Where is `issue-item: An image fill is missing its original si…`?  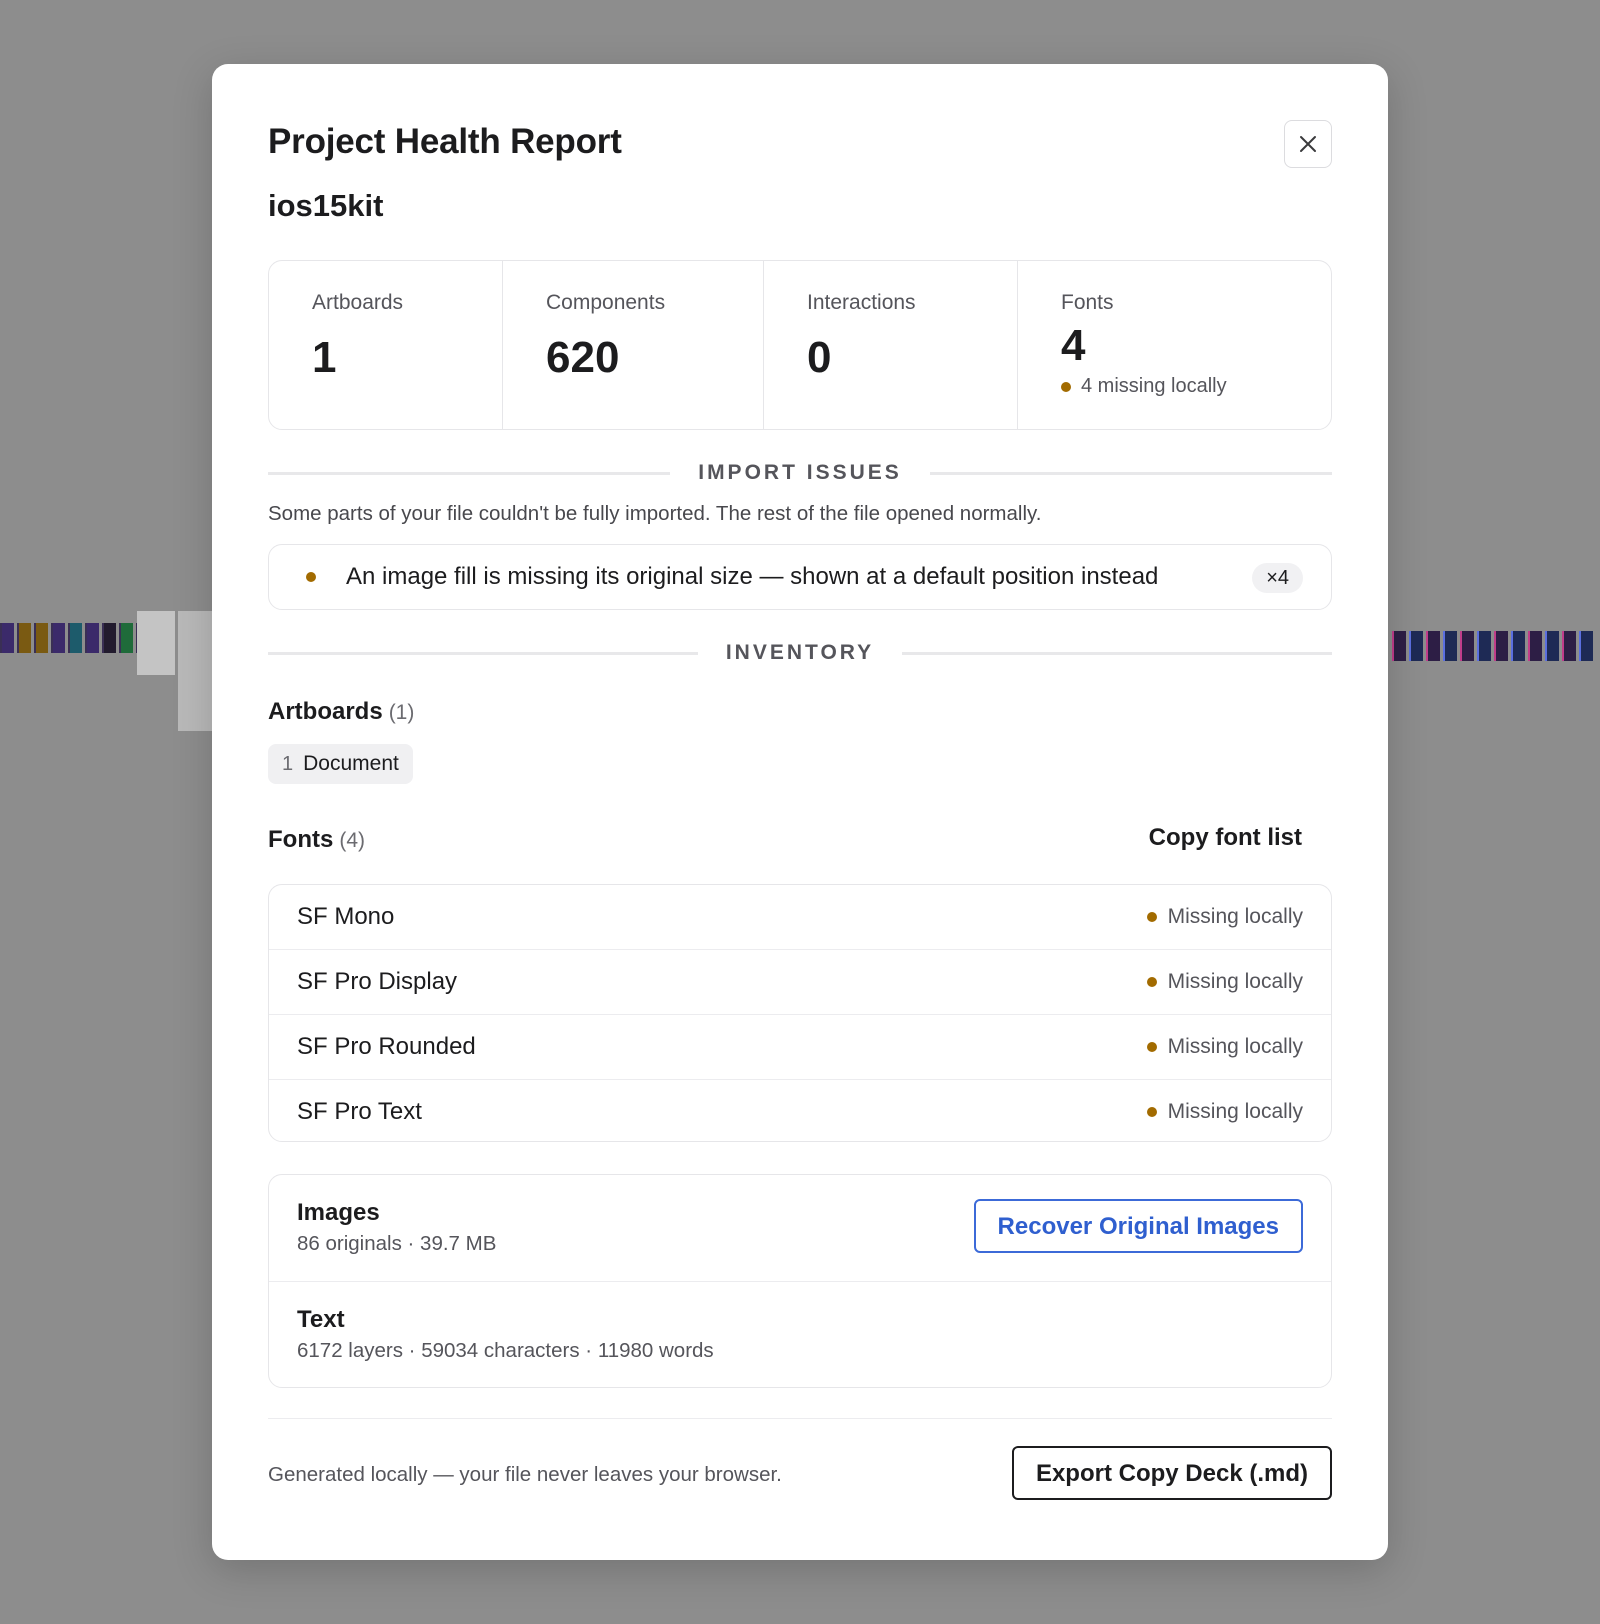
issue-item: An image fill is missing its original si… is located at coordinates (800, 577).